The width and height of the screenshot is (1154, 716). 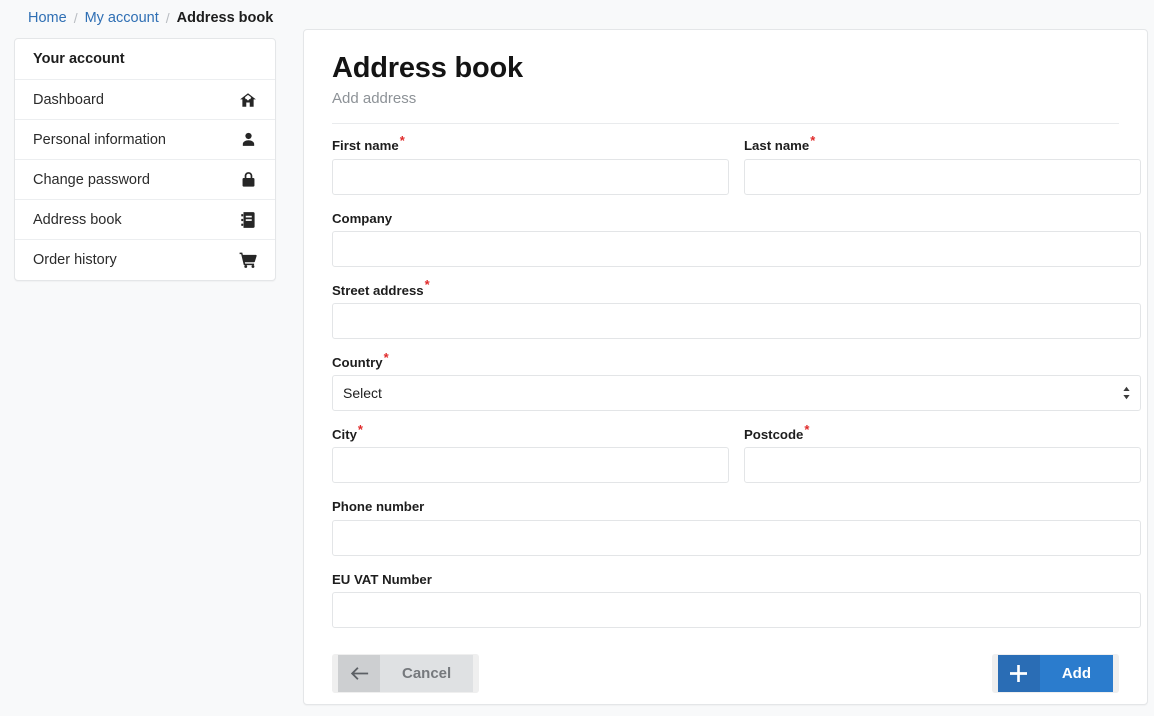 I want to click on arrow-left-icon, so click(x=359, y=673).